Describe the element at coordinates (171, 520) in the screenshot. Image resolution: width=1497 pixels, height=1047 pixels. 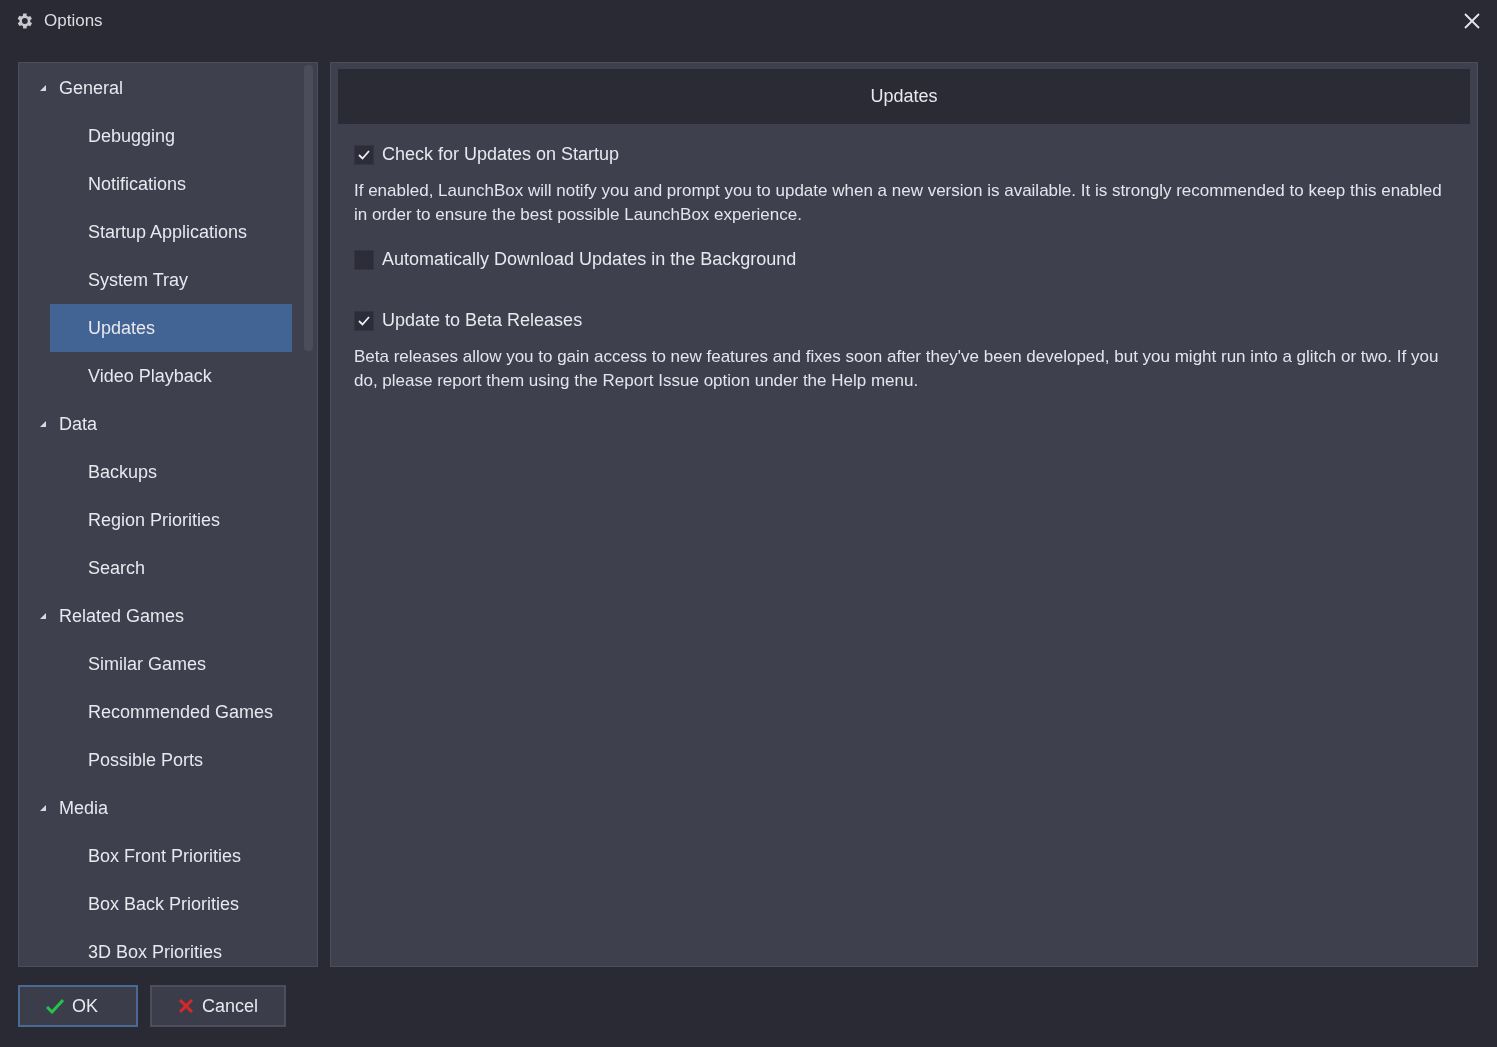
I see `sidebar-item: Region Priorities` at that location.